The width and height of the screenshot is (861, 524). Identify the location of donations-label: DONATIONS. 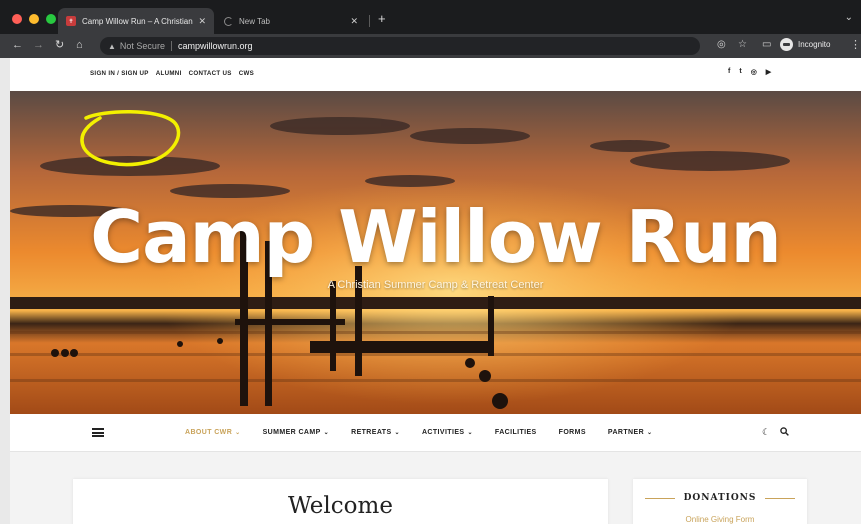
(720, 498).